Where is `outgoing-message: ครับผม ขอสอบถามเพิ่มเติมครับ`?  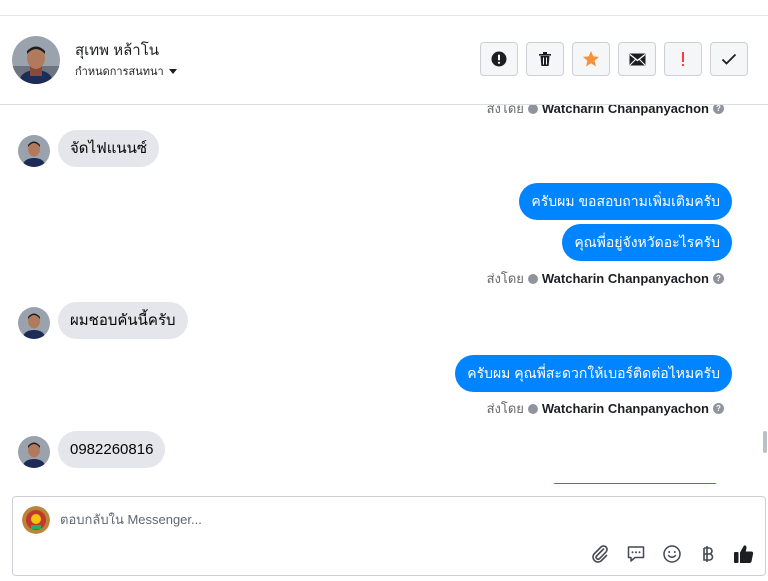 outgoing-message: ครับผม ขอสอบถามเพิ่มเติมครับ is located at coordinates (625, 201).